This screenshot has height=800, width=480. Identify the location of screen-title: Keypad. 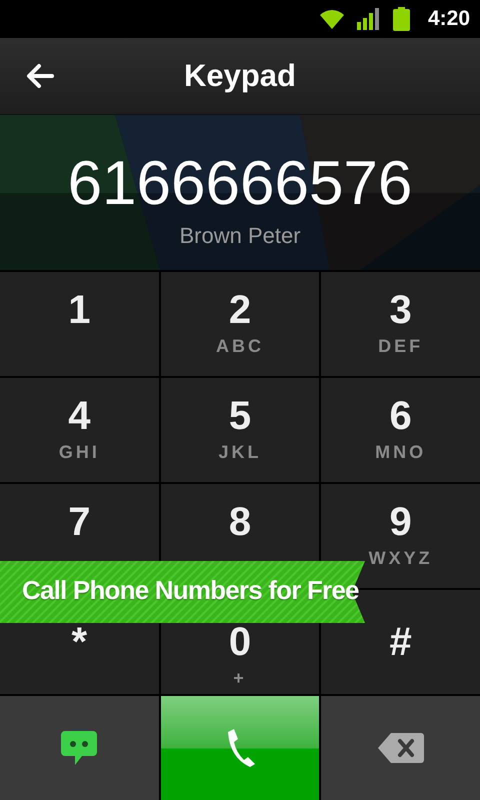
(240, 76).